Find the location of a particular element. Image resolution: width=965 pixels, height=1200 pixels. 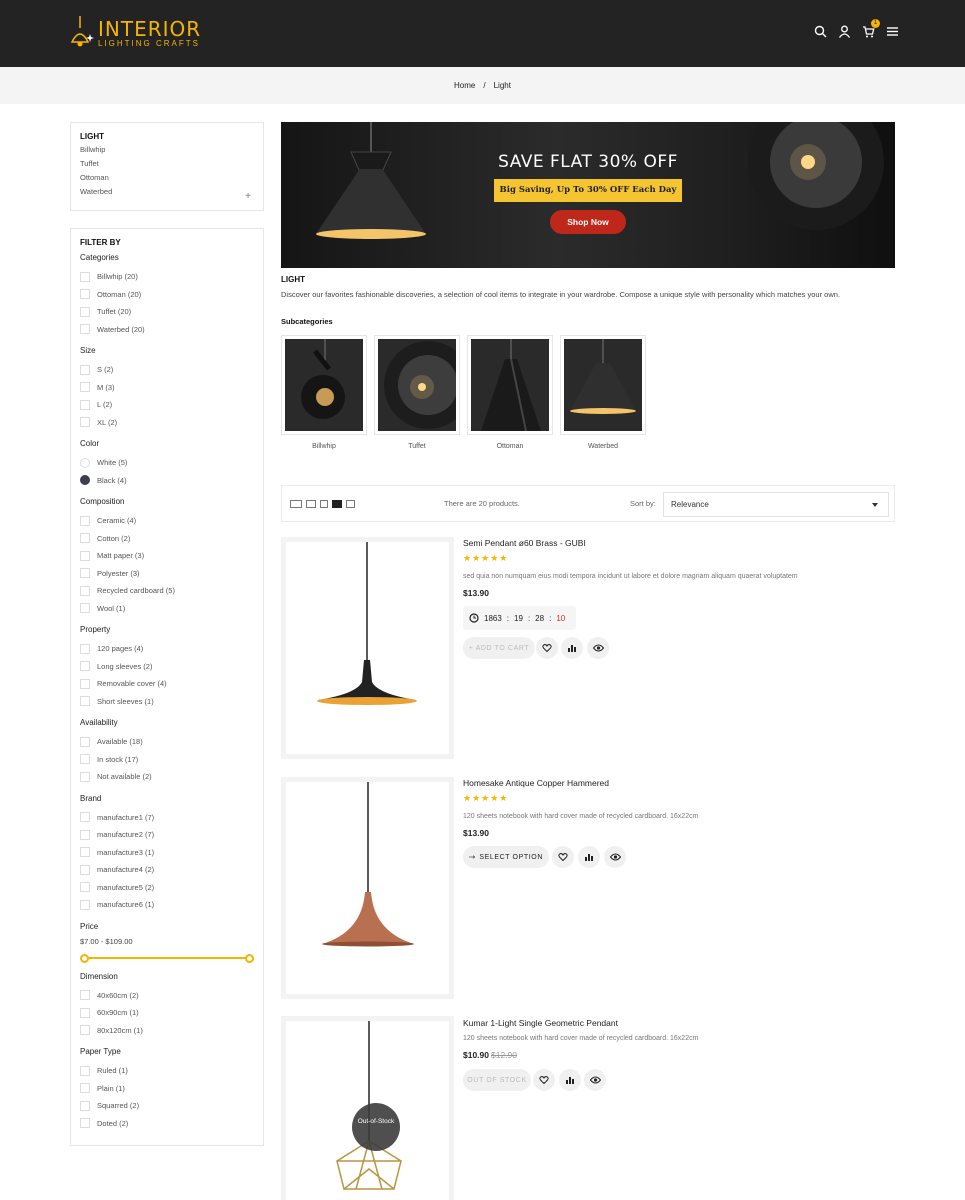

filter-option: Cotton (2) is located at coordinates (167, 539).